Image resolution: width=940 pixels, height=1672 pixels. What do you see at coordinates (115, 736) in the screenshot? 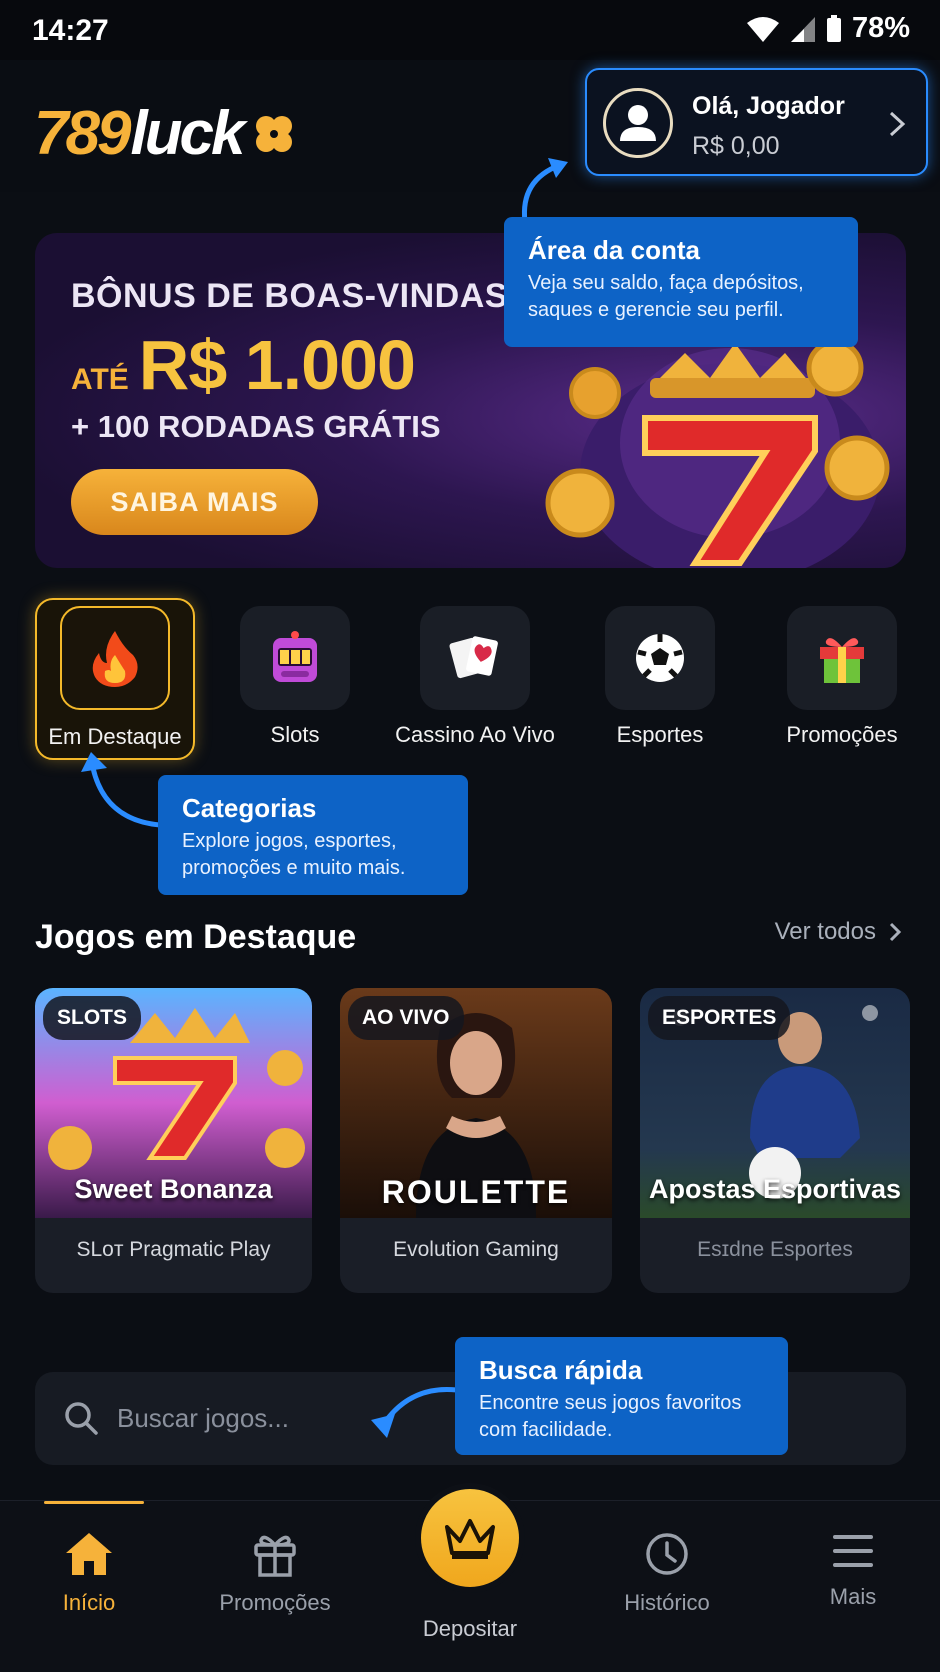
I see `category-label: Em Destaque` at bounding box center [115, 736].